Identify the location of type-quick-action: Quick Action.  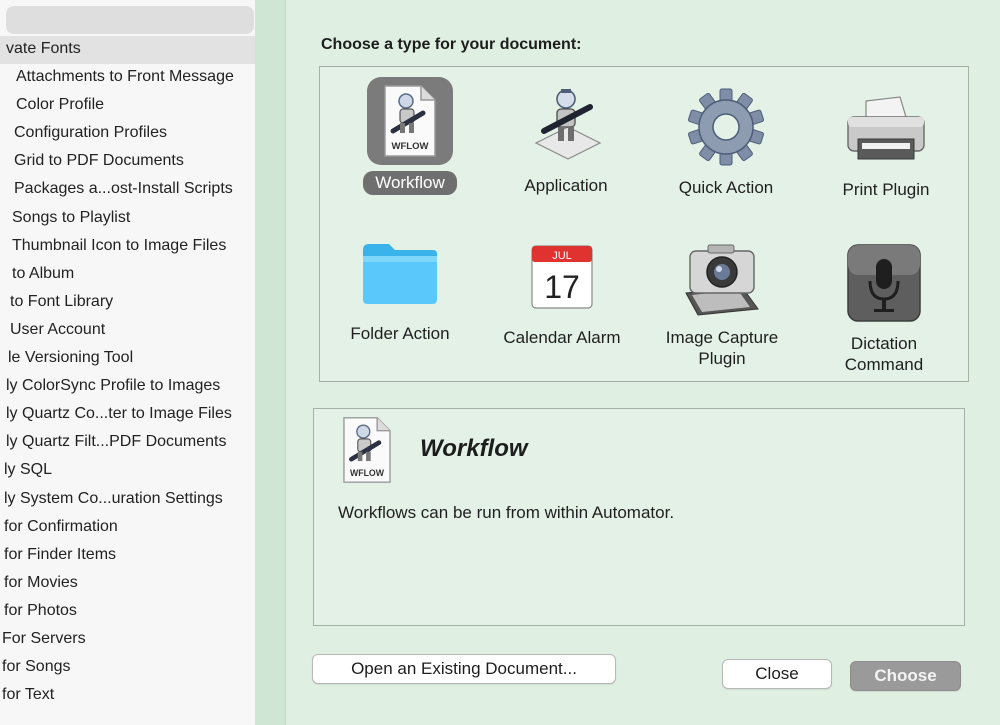
(726, 152).